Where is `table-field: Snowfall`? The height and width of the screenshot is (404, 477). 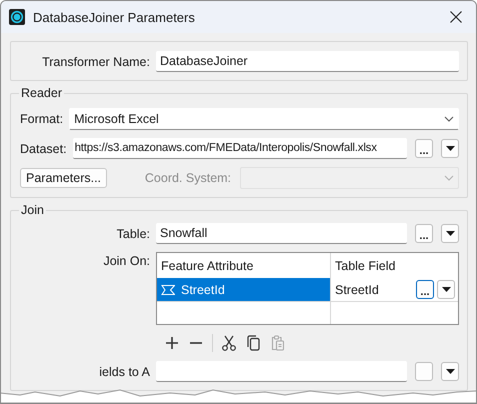
table-field: Snowfall is located at coordinates (281, 233).